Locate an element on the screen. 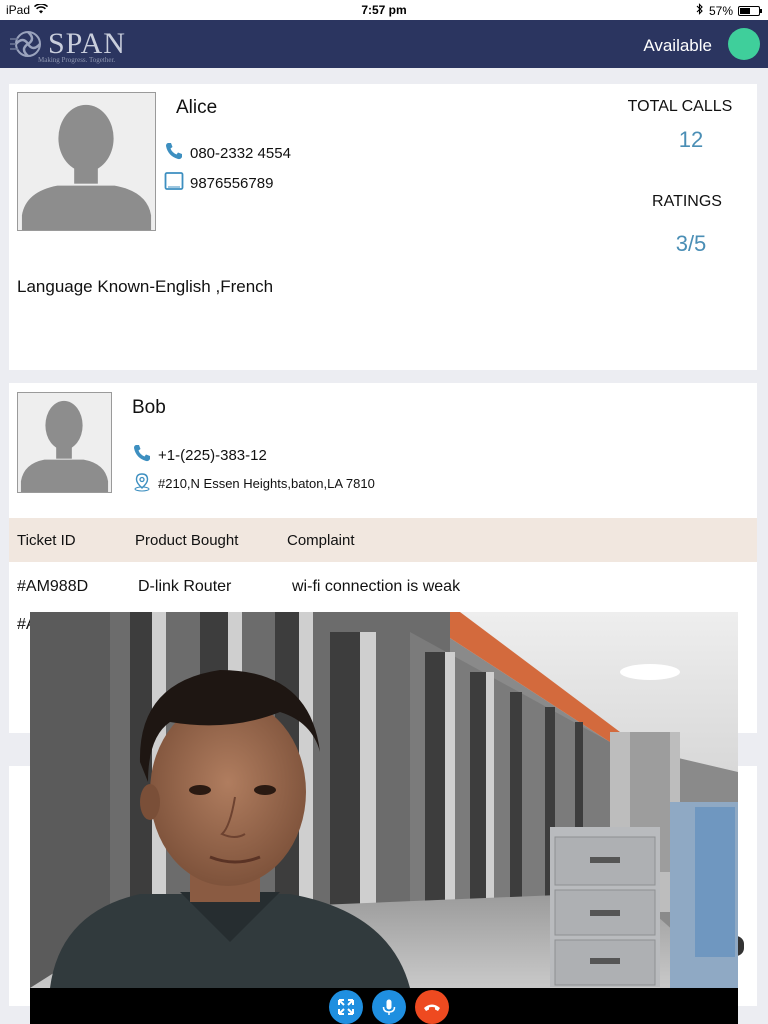  complaint-cell: wi-fi connection is weak is located at coordinates (376, 586).